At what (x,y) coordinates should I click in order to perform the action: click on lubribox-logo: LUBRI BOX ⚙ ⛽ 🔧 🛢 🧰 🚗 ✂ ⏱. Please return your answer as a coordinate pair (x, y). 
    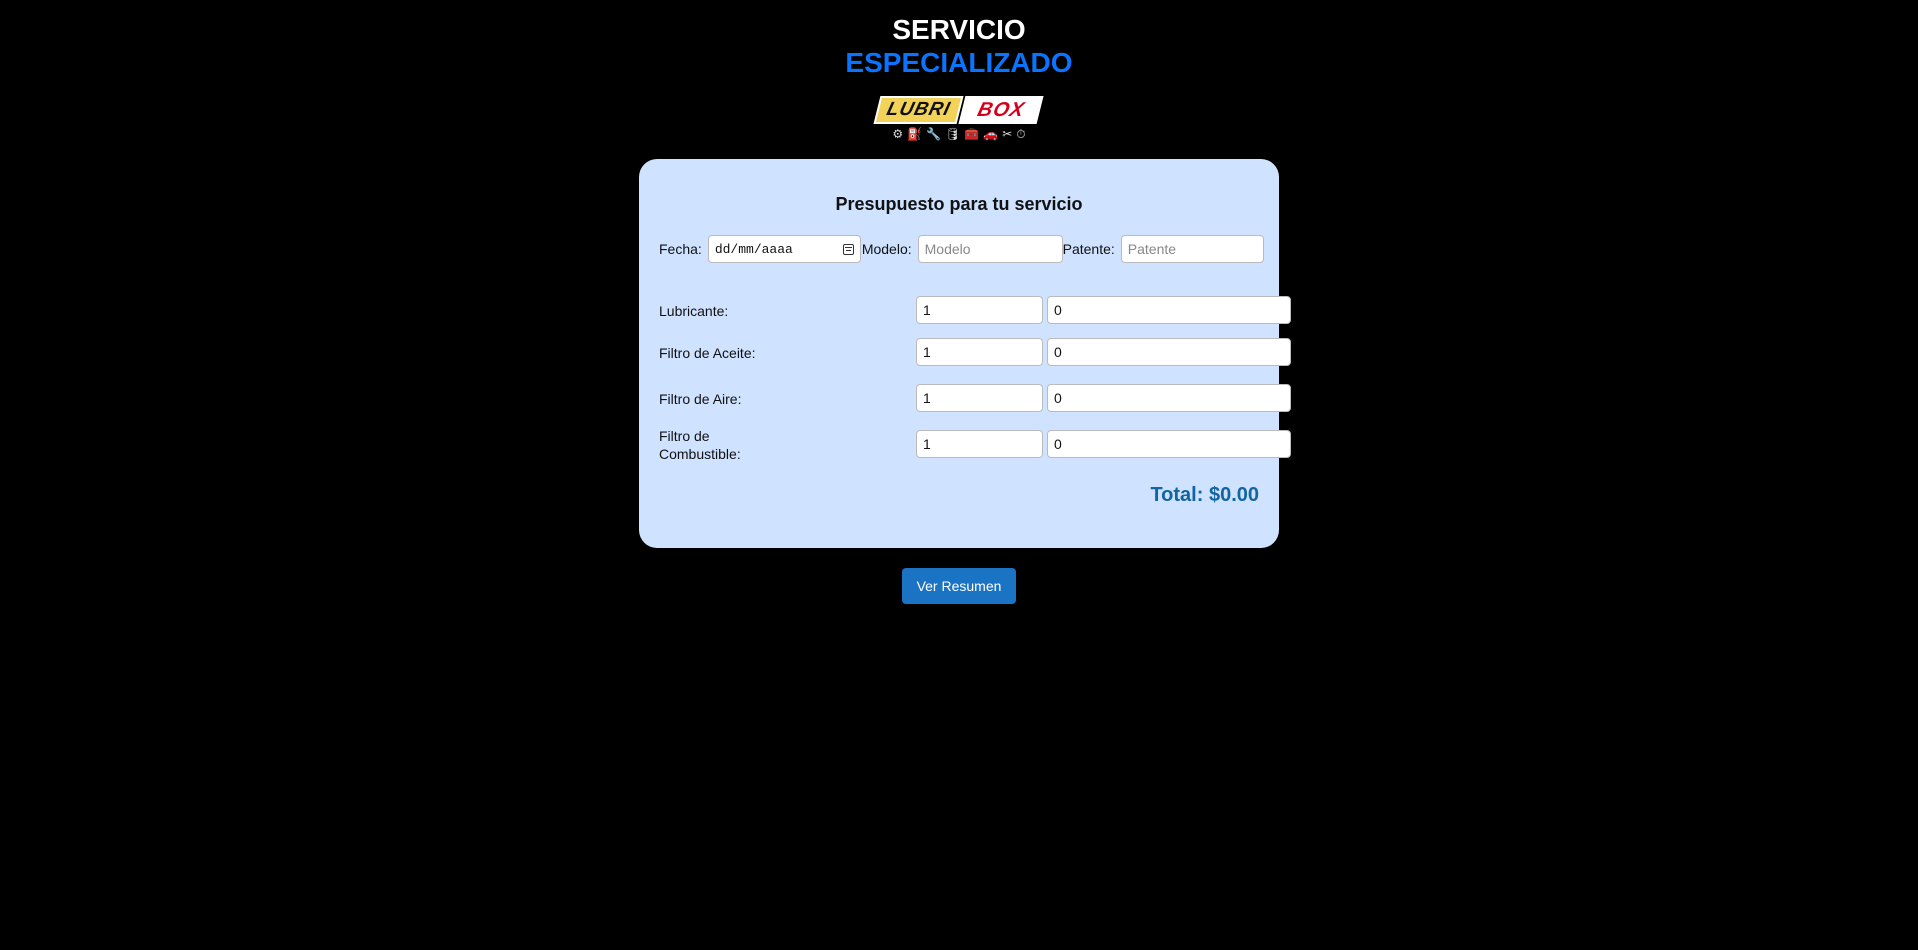
    Looking at the image, I should click on (959, 121).